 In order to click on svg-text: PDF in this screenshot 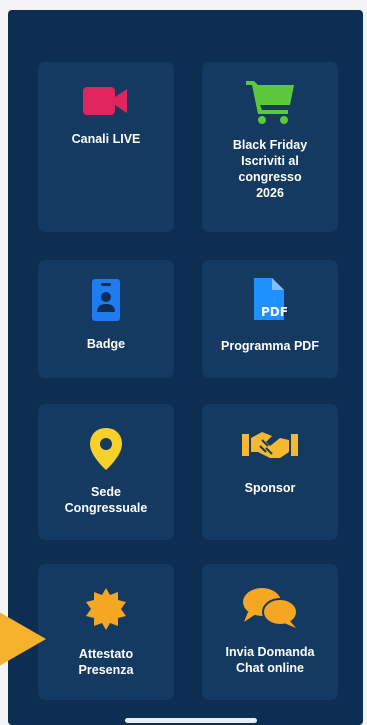, I will do `click(274, 312)`.